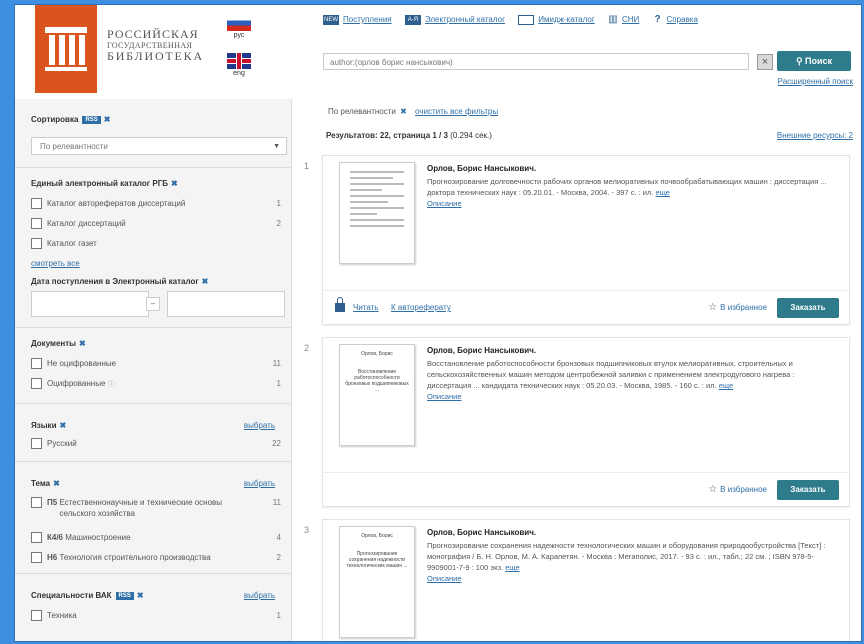  I want to click on lang-ru-label: рус, so click(239, 35).